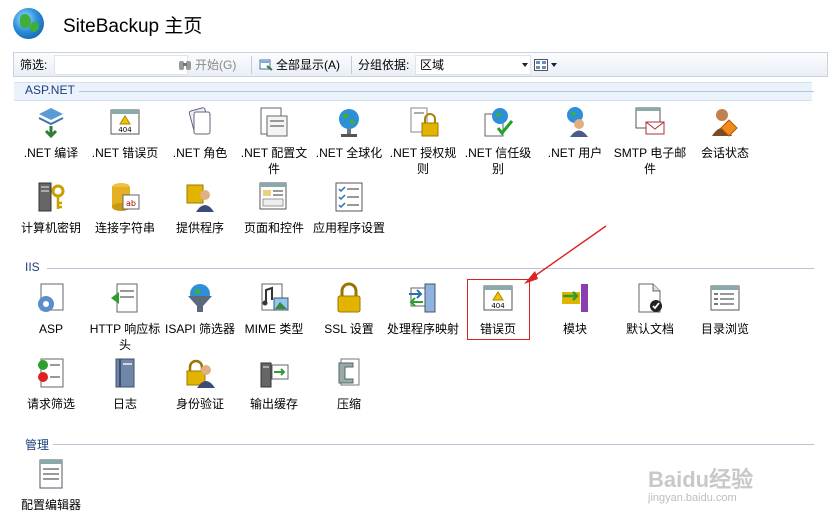 The height and width of the screenshot is (531, 840). What do you see at coordinates (692, 498) in the screenshot?
I see `watermark-url: jingyan.baidu.com` at bounding box center [692, 498].